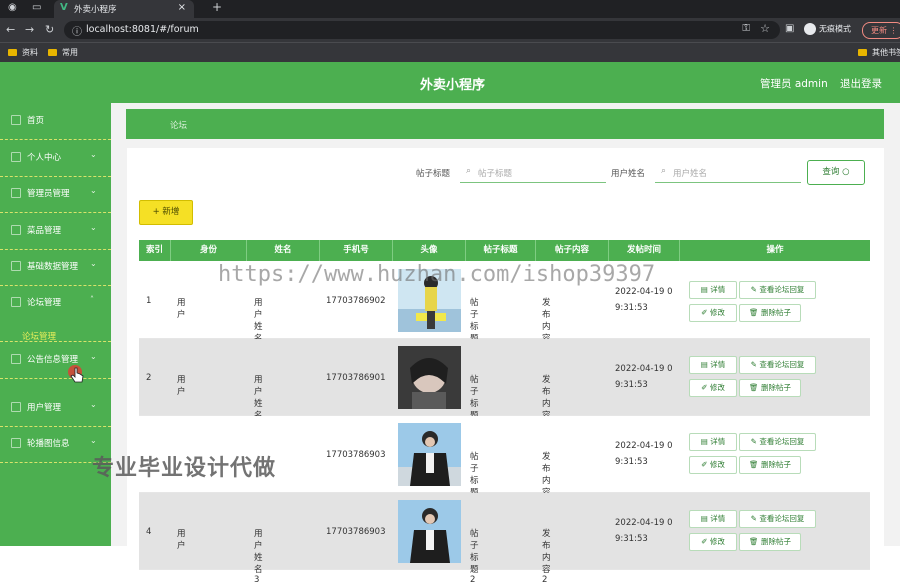 This screenshot has height=585, width=900. Describe the element at coordinates (209, 250) in the screenshot. I see `column-header: 身份` at that location.